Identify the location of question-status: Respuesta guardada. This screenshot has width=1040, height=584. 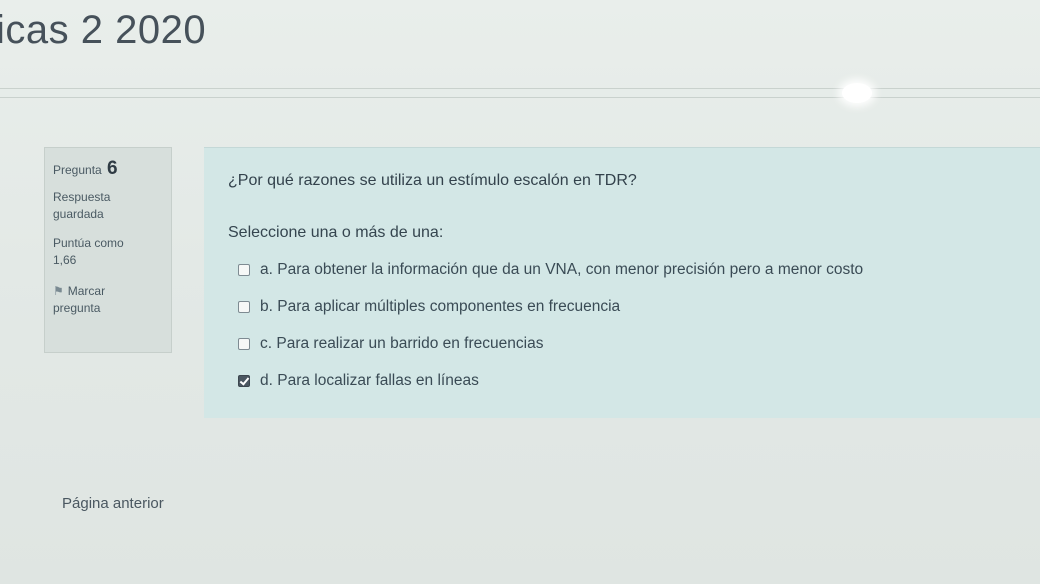
(112, 206).